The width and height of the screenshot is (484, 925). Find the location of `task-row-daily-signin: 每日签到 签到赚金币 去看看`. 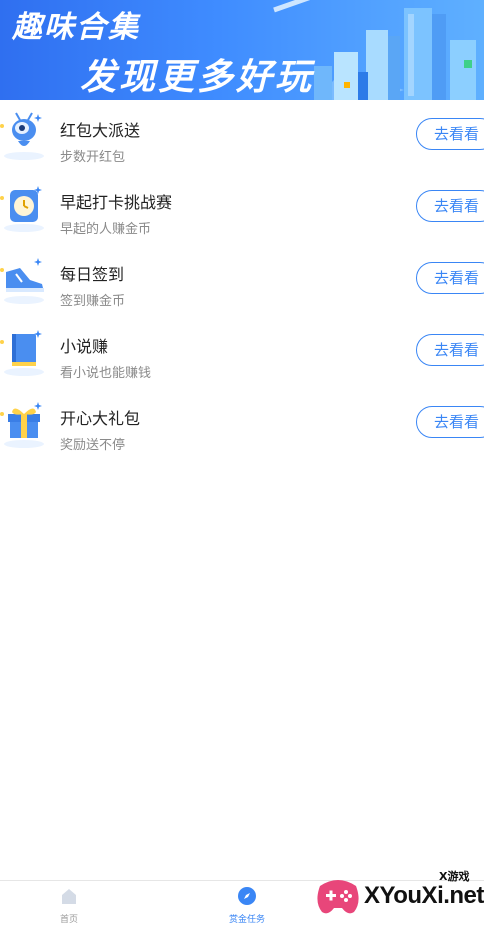

task-row-daily-signin: 每日签到 签到赚金币 去看看 is located at coordinates (242, 280).